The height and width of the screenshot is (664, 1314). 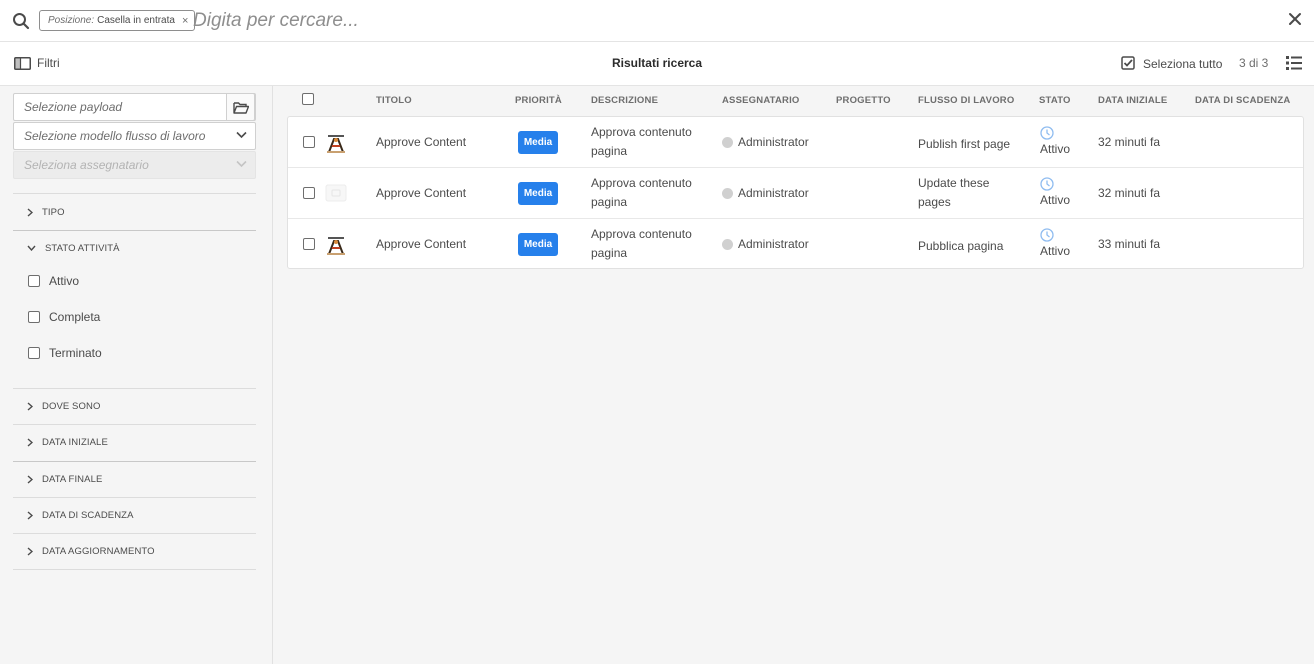 What do you see at coordinates (954, 192) in the screenshot?
I see `workflow-name: Update these pages` at bounding box center [954, 192].